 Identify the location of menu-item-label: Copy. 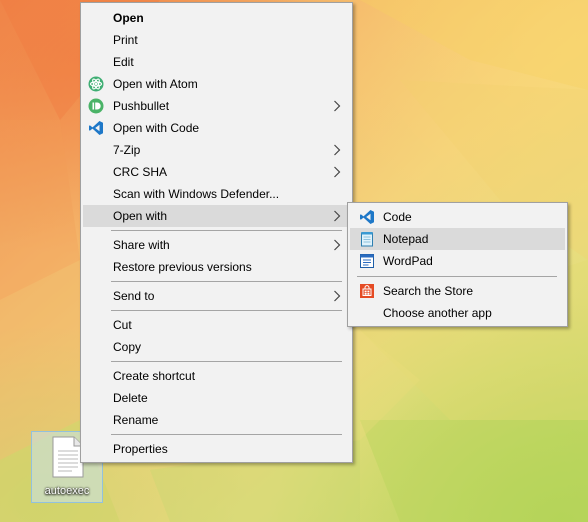
(127, 347).